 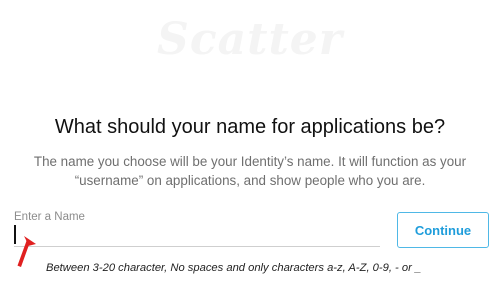 I want to click on scatter-logo-watermark: Scatter, so click(x=250, y=39).